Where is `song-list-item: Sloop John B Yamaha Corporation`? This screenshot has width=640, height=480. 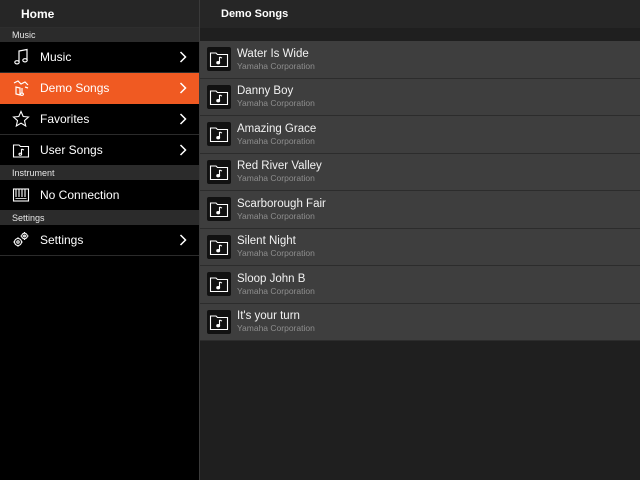
song-list-item: Sloop John B Yamaha Corporation is located at coordinates (420, 285).